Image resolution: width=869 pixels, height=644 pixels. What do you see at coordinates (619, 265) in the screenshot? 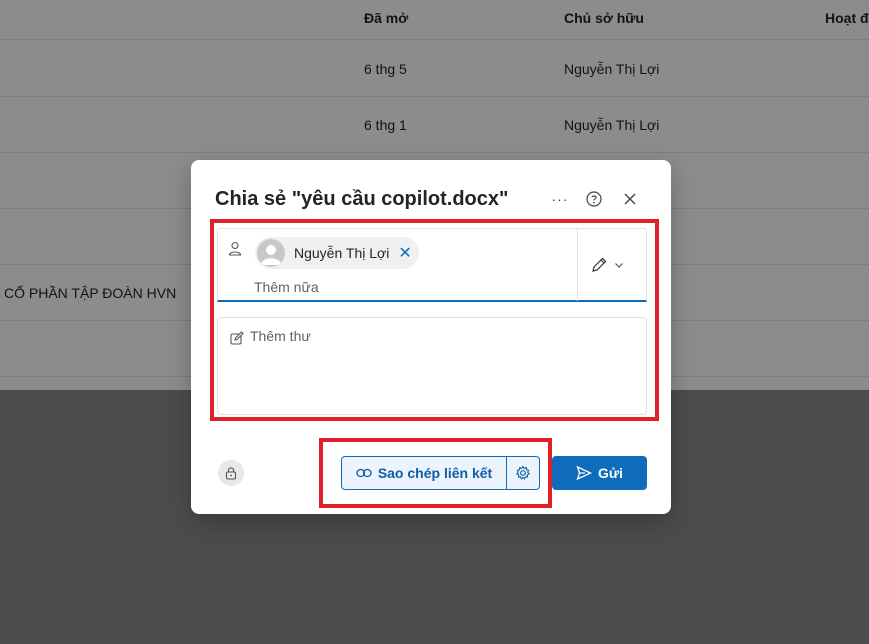
I see `chevron-down-icon` at bounding box center [619, 265].